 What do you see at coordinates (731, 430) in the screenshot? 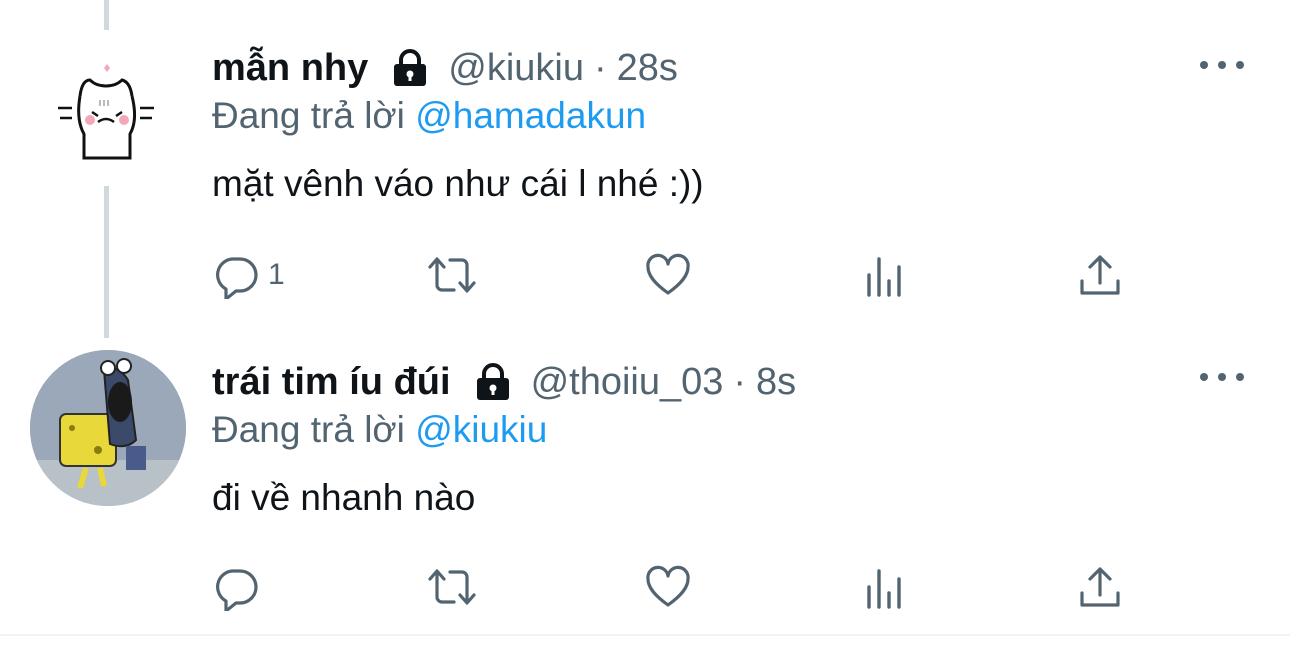
I see `replying-to: Đang trả lời @kiukiu` at bounding box center [731, 430].